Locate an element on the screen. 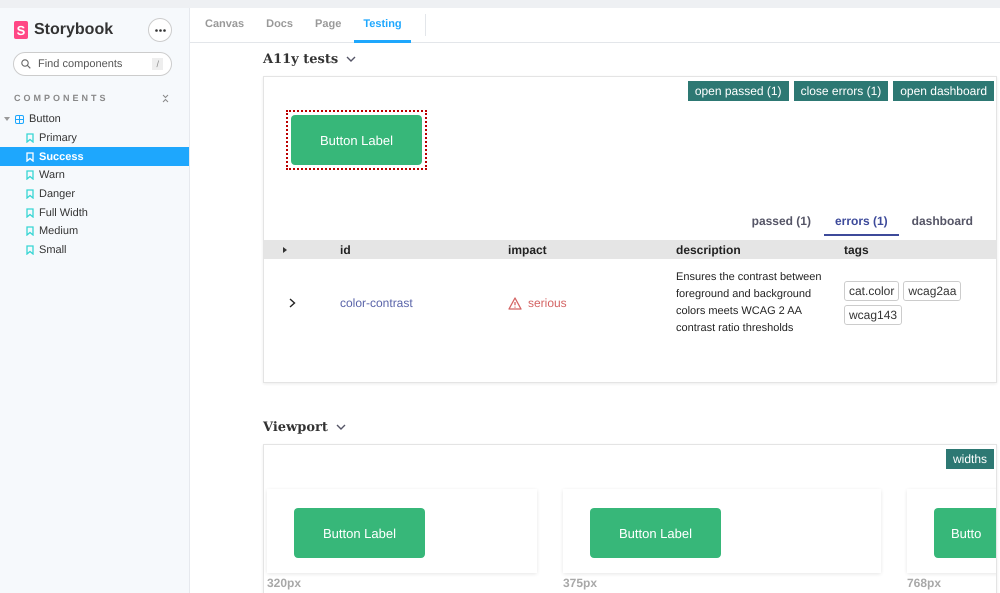 The width and height of the screenshot is (1000, 593). tab: Canvas is located at coordinates (225, 25).